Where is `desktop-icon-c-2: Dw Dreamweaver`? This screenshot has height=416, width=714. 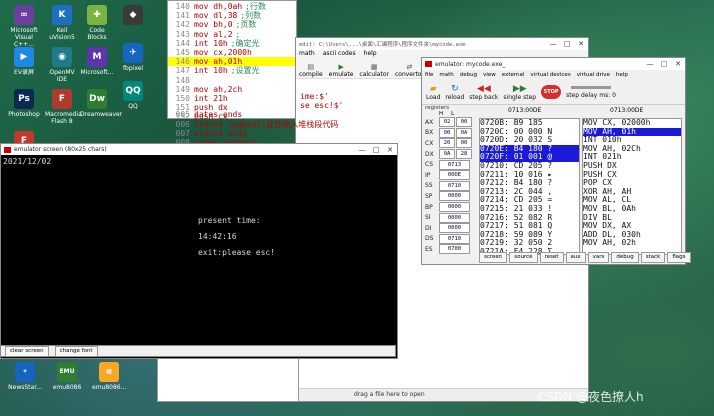 desktop-icon-c-2: Dw Dreamweaver is located at coordinates (101, 103).